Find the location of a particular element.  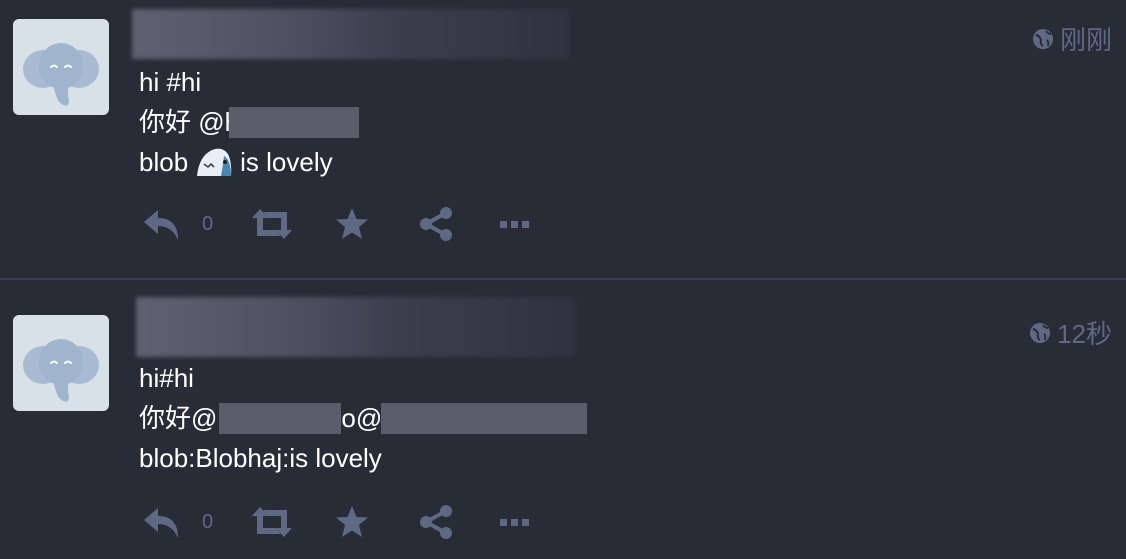

blobhaj-emoji-icon is located at coordinates (214, 162).